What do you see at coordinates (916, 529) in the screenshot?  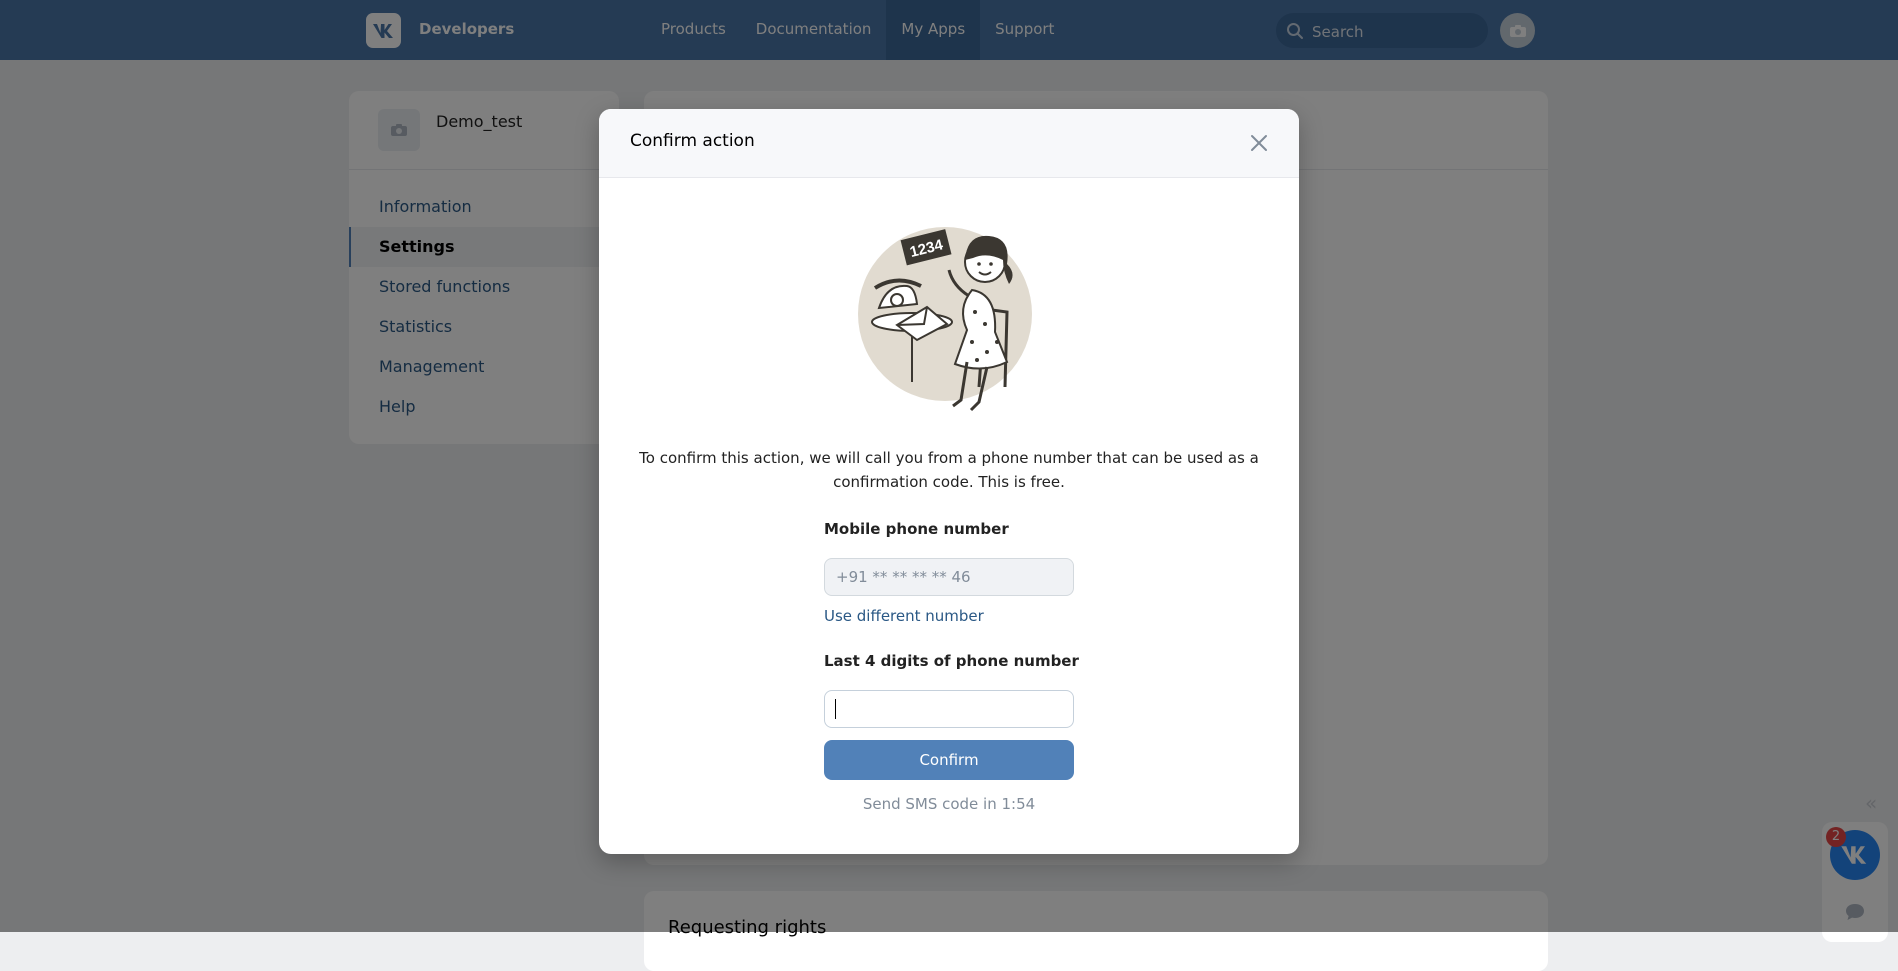 I see `phone-label: Mobile phone number` at bounding box center [916, 529].